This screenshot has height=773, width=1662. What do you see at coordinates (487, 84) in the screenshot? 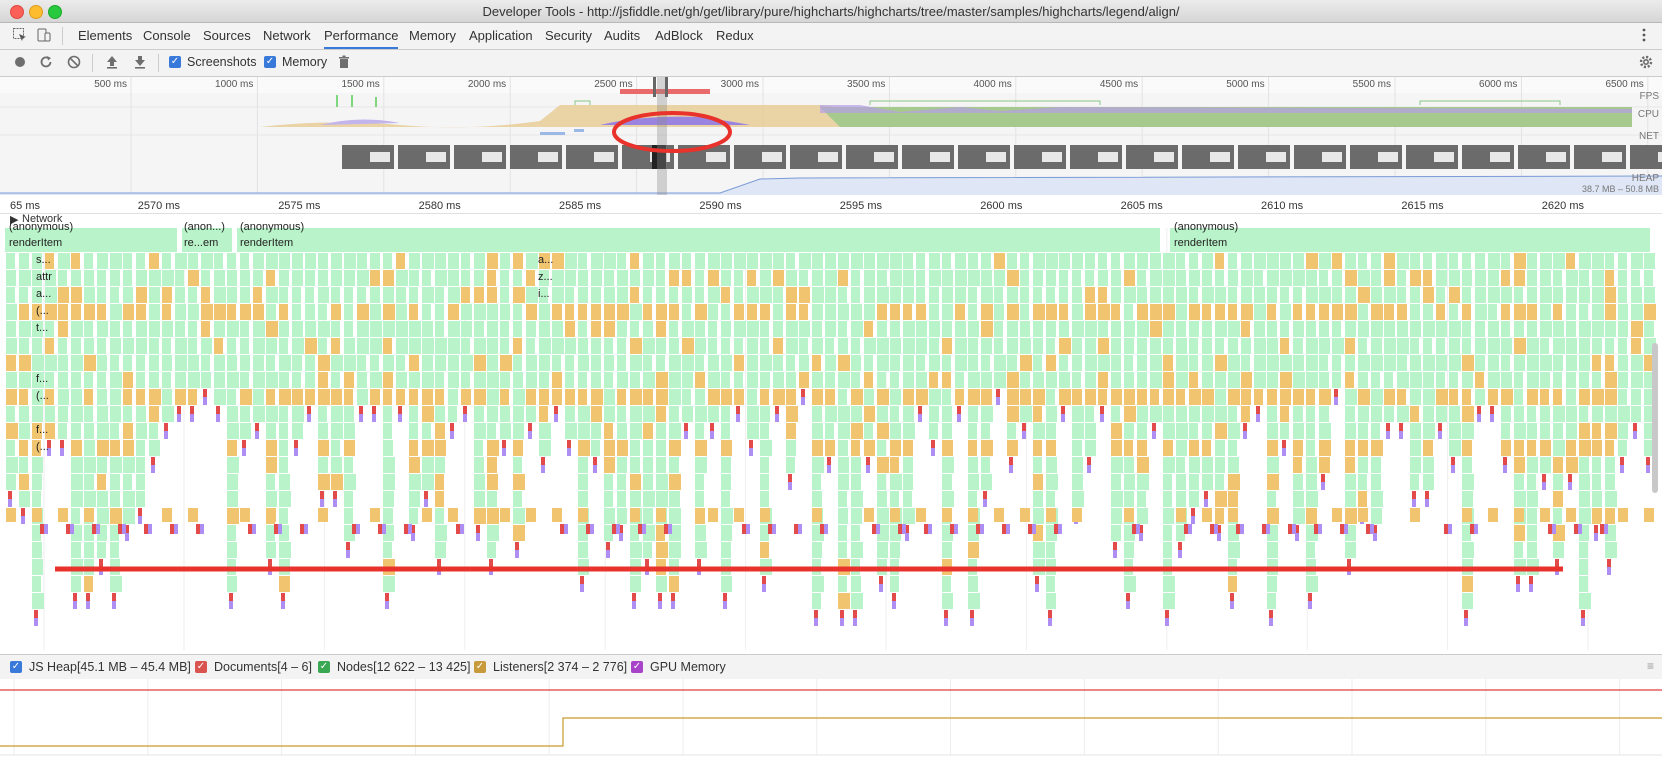
I see `overview-tick-label: 2000 ms` at bounding box center [487, 84].